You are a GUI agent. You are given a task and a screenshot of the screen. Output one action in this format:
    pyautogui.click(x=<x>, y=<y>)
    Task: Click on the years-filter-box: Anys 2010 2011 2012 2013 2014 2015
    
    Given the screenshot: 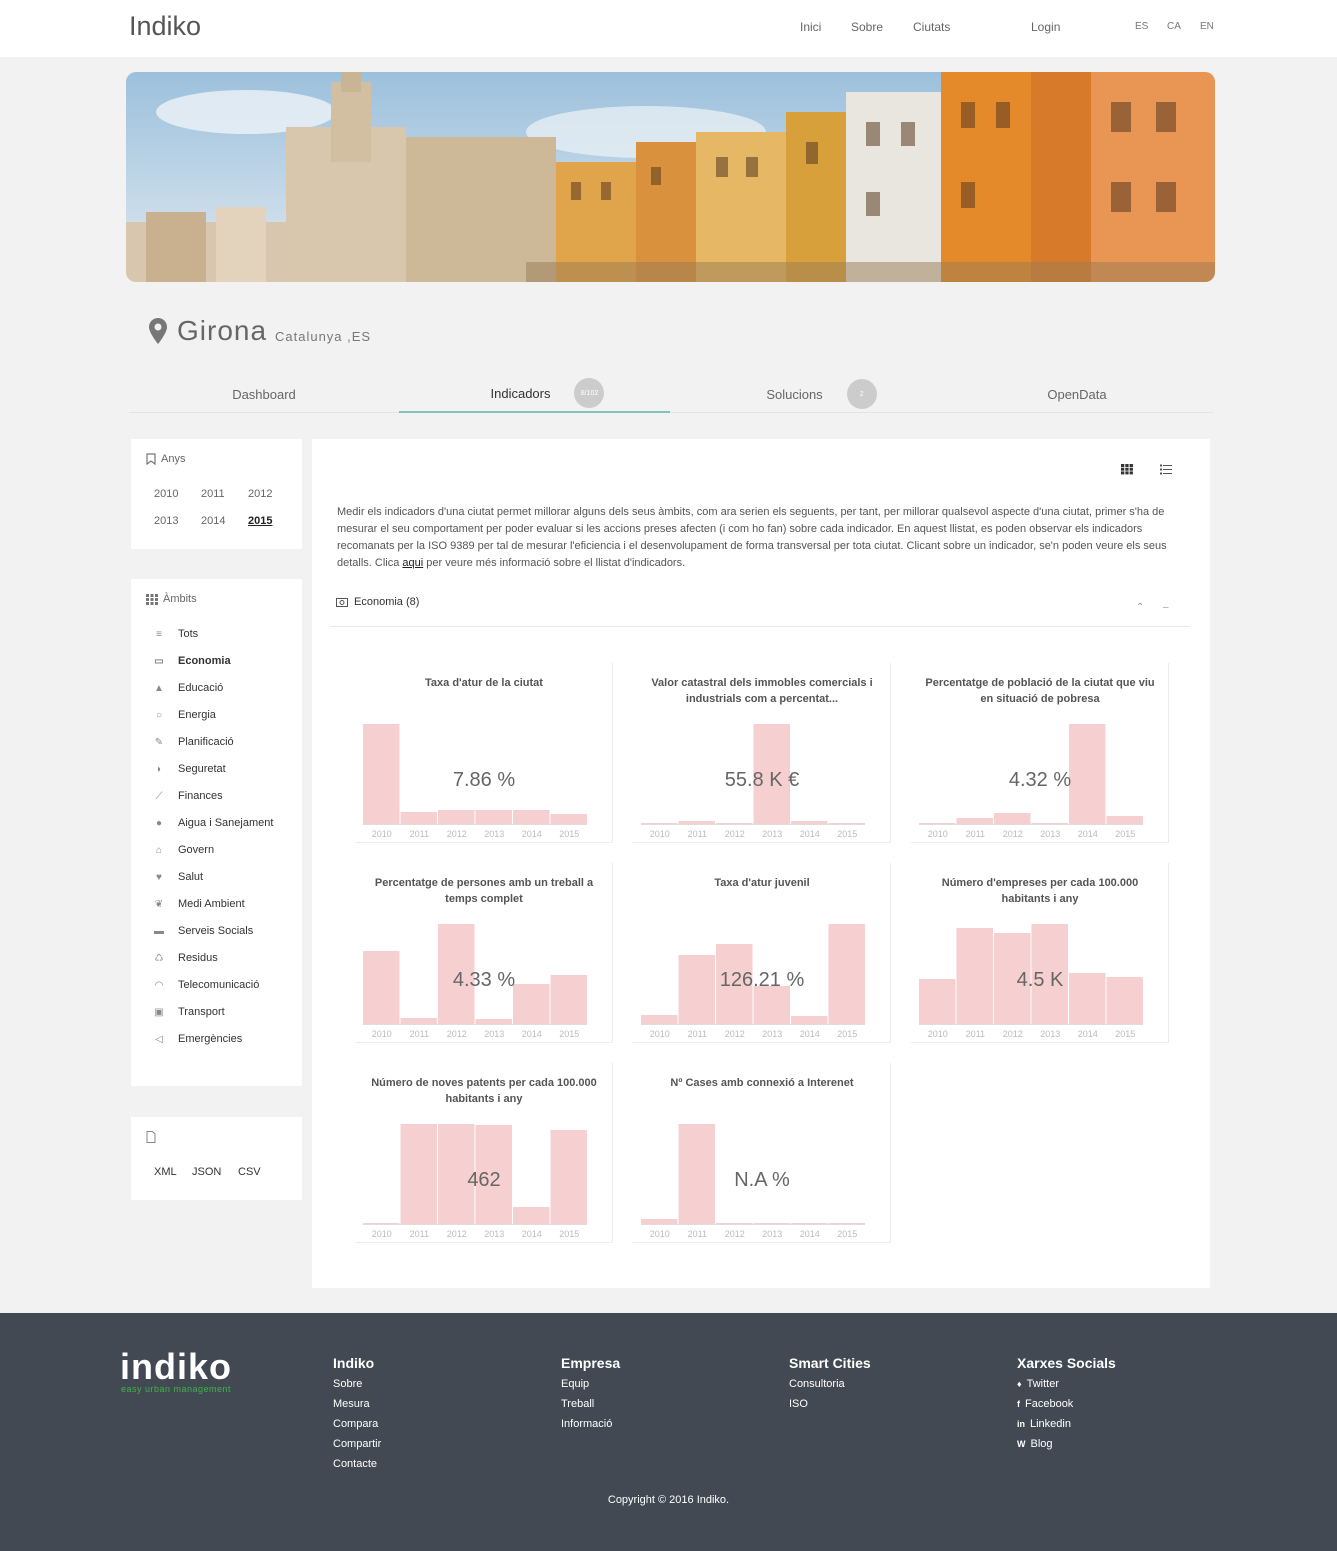 What is the action you would take?
    pyautogui.click(x=216, y=494)
    